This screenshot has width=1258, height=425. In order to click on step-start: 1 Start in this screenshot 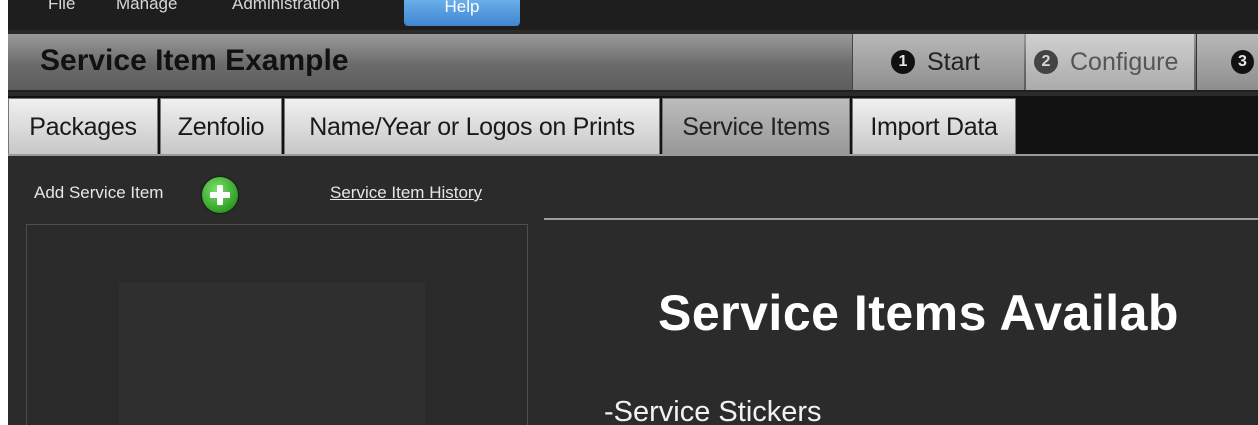, I will do `click(938, 62)`.